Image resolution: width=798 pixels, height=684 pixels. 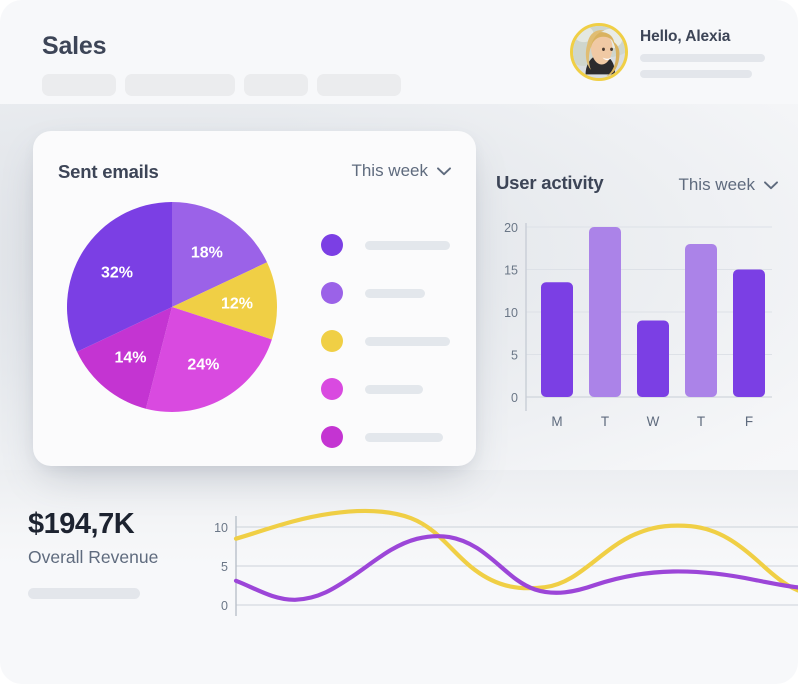 I want to click on user-activity-period-dropdown: This week, so click(x=728, y=185).